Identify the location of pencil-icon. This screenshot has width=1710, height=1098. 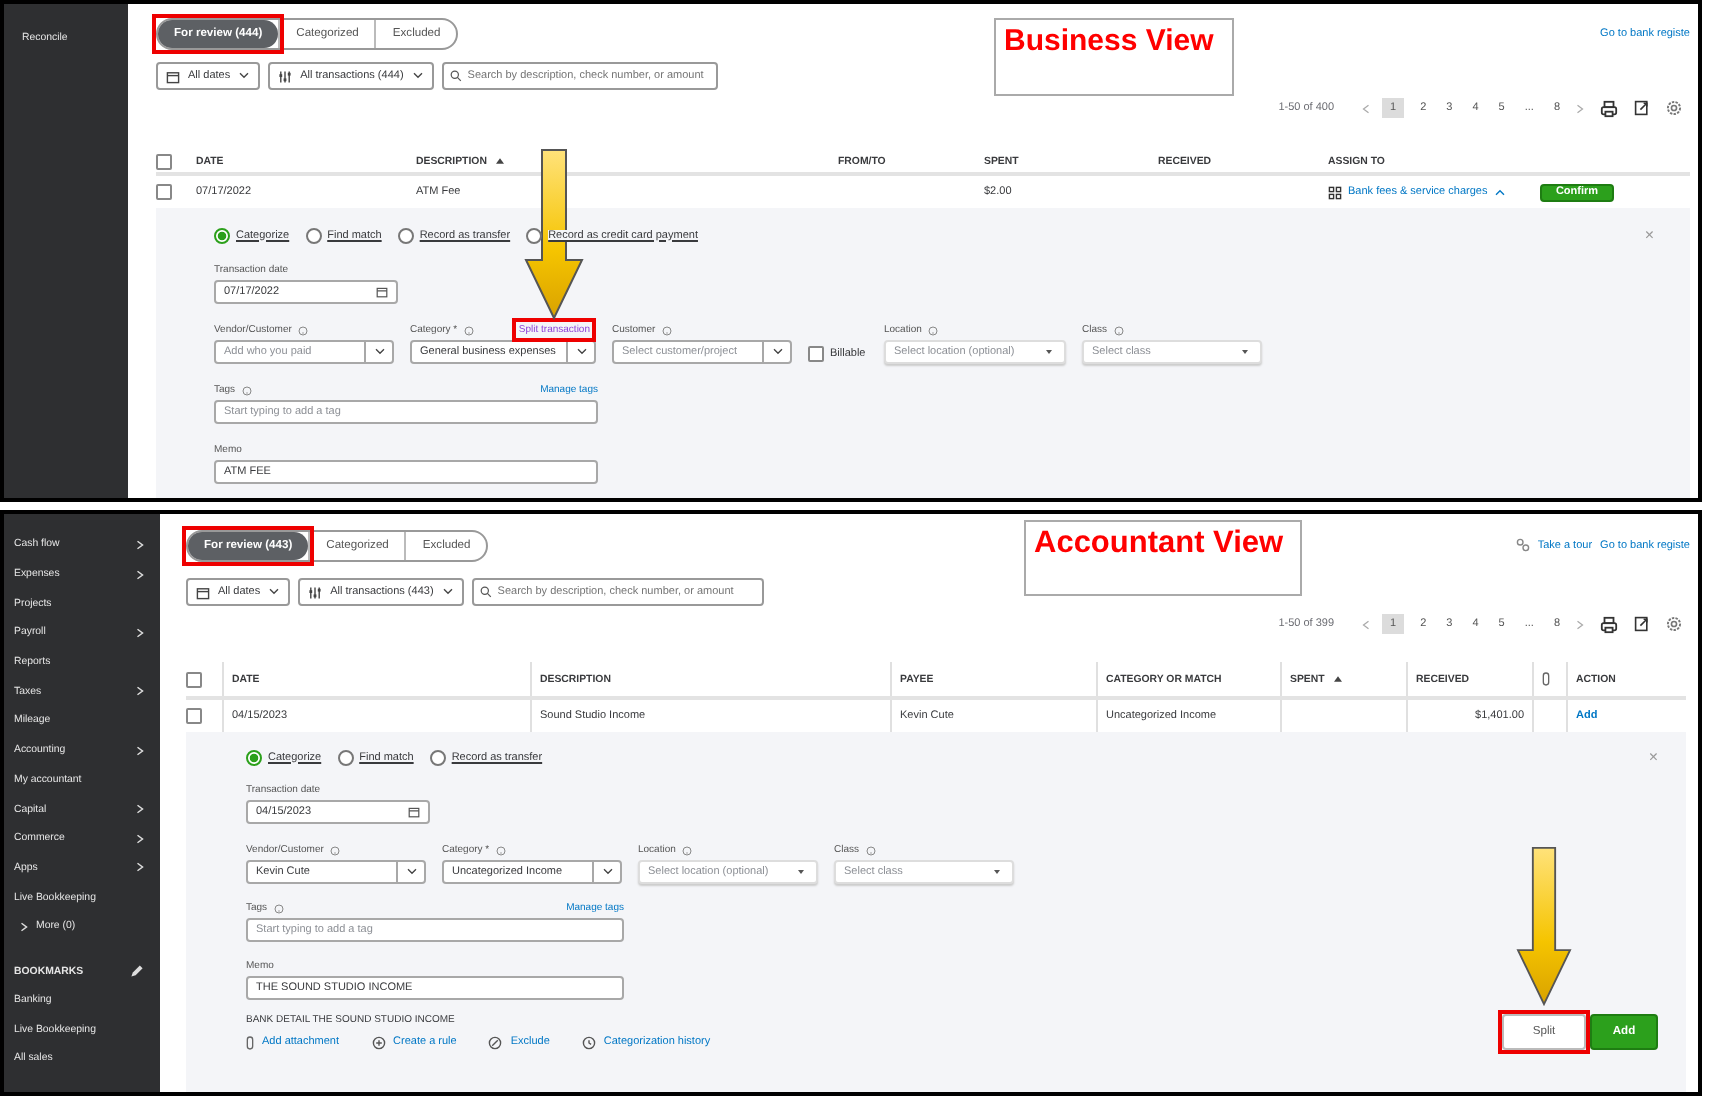
(137, 971).